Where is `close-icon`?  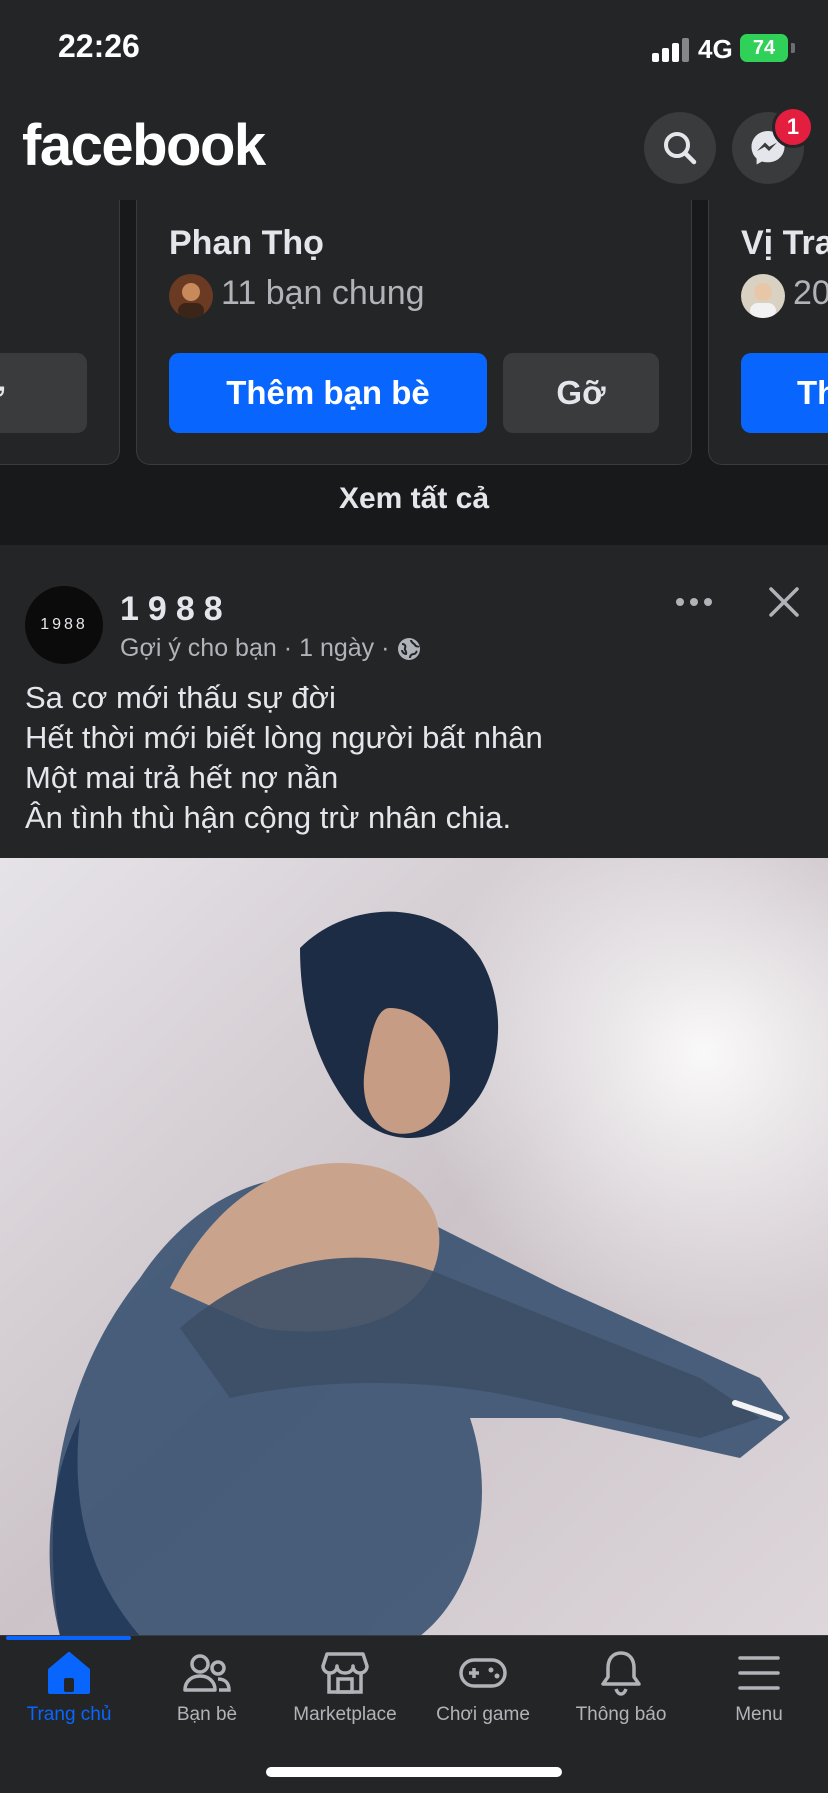 close-icon is located at coordinates (784, 602).